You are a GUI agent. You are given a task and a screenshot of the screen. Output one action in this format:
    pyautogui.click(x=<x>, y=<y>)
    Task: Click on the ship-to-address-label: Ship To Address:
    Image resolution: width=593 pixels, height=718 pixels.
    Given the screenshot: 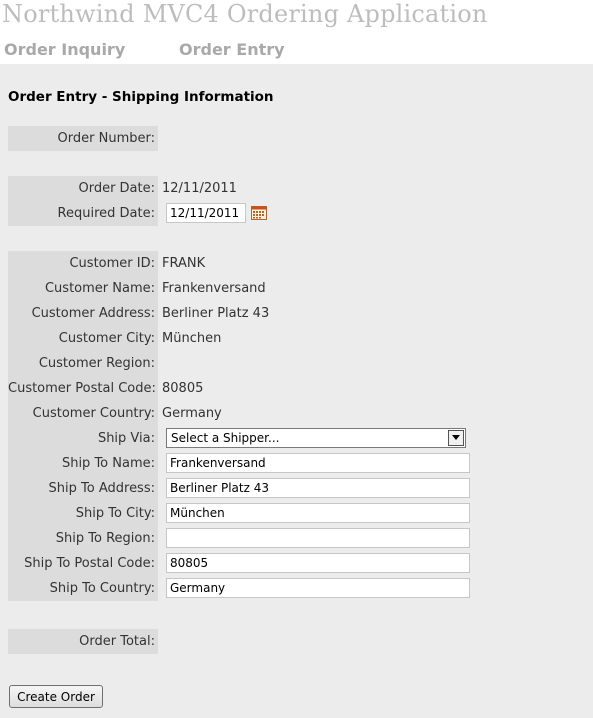 What is the action you would take?
    pyautogui.click(x=101, y=488)
    